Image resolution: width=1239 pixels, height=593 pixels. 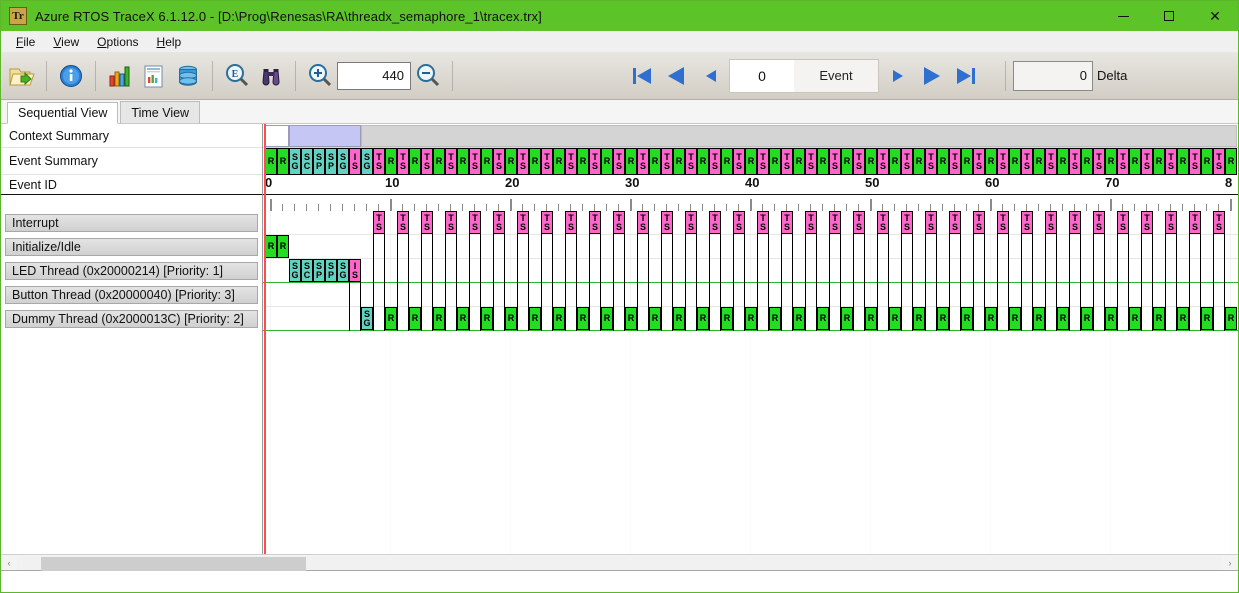 What do you see at coordinates (120, 76) in the screenshot?
I see `performance-chart-button` at bounding box center [120, 76].